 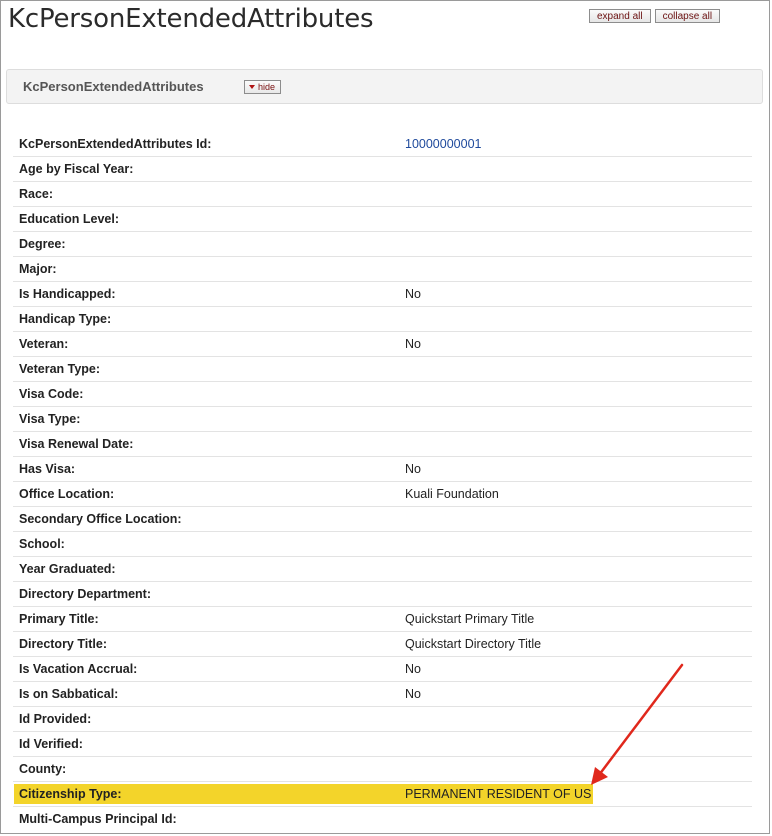 What do you see at coordinates (38, 269) in the screenshot?
I see `field-label: Major:` at bounding box center [38, 269].